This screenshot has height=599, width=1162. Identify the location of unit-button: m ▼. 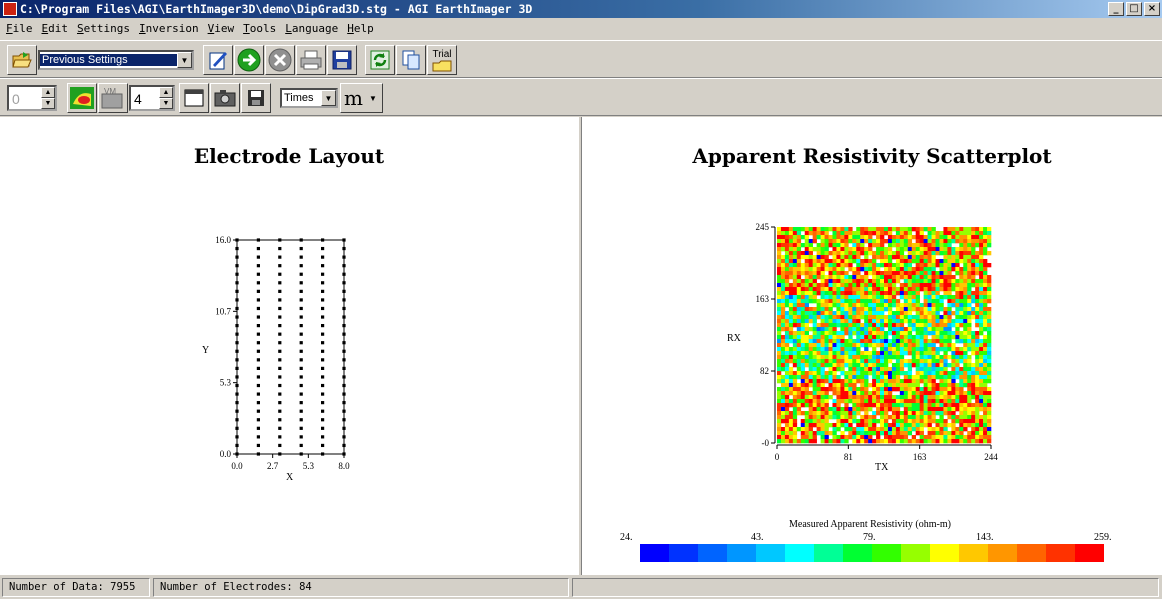
(361, 98).